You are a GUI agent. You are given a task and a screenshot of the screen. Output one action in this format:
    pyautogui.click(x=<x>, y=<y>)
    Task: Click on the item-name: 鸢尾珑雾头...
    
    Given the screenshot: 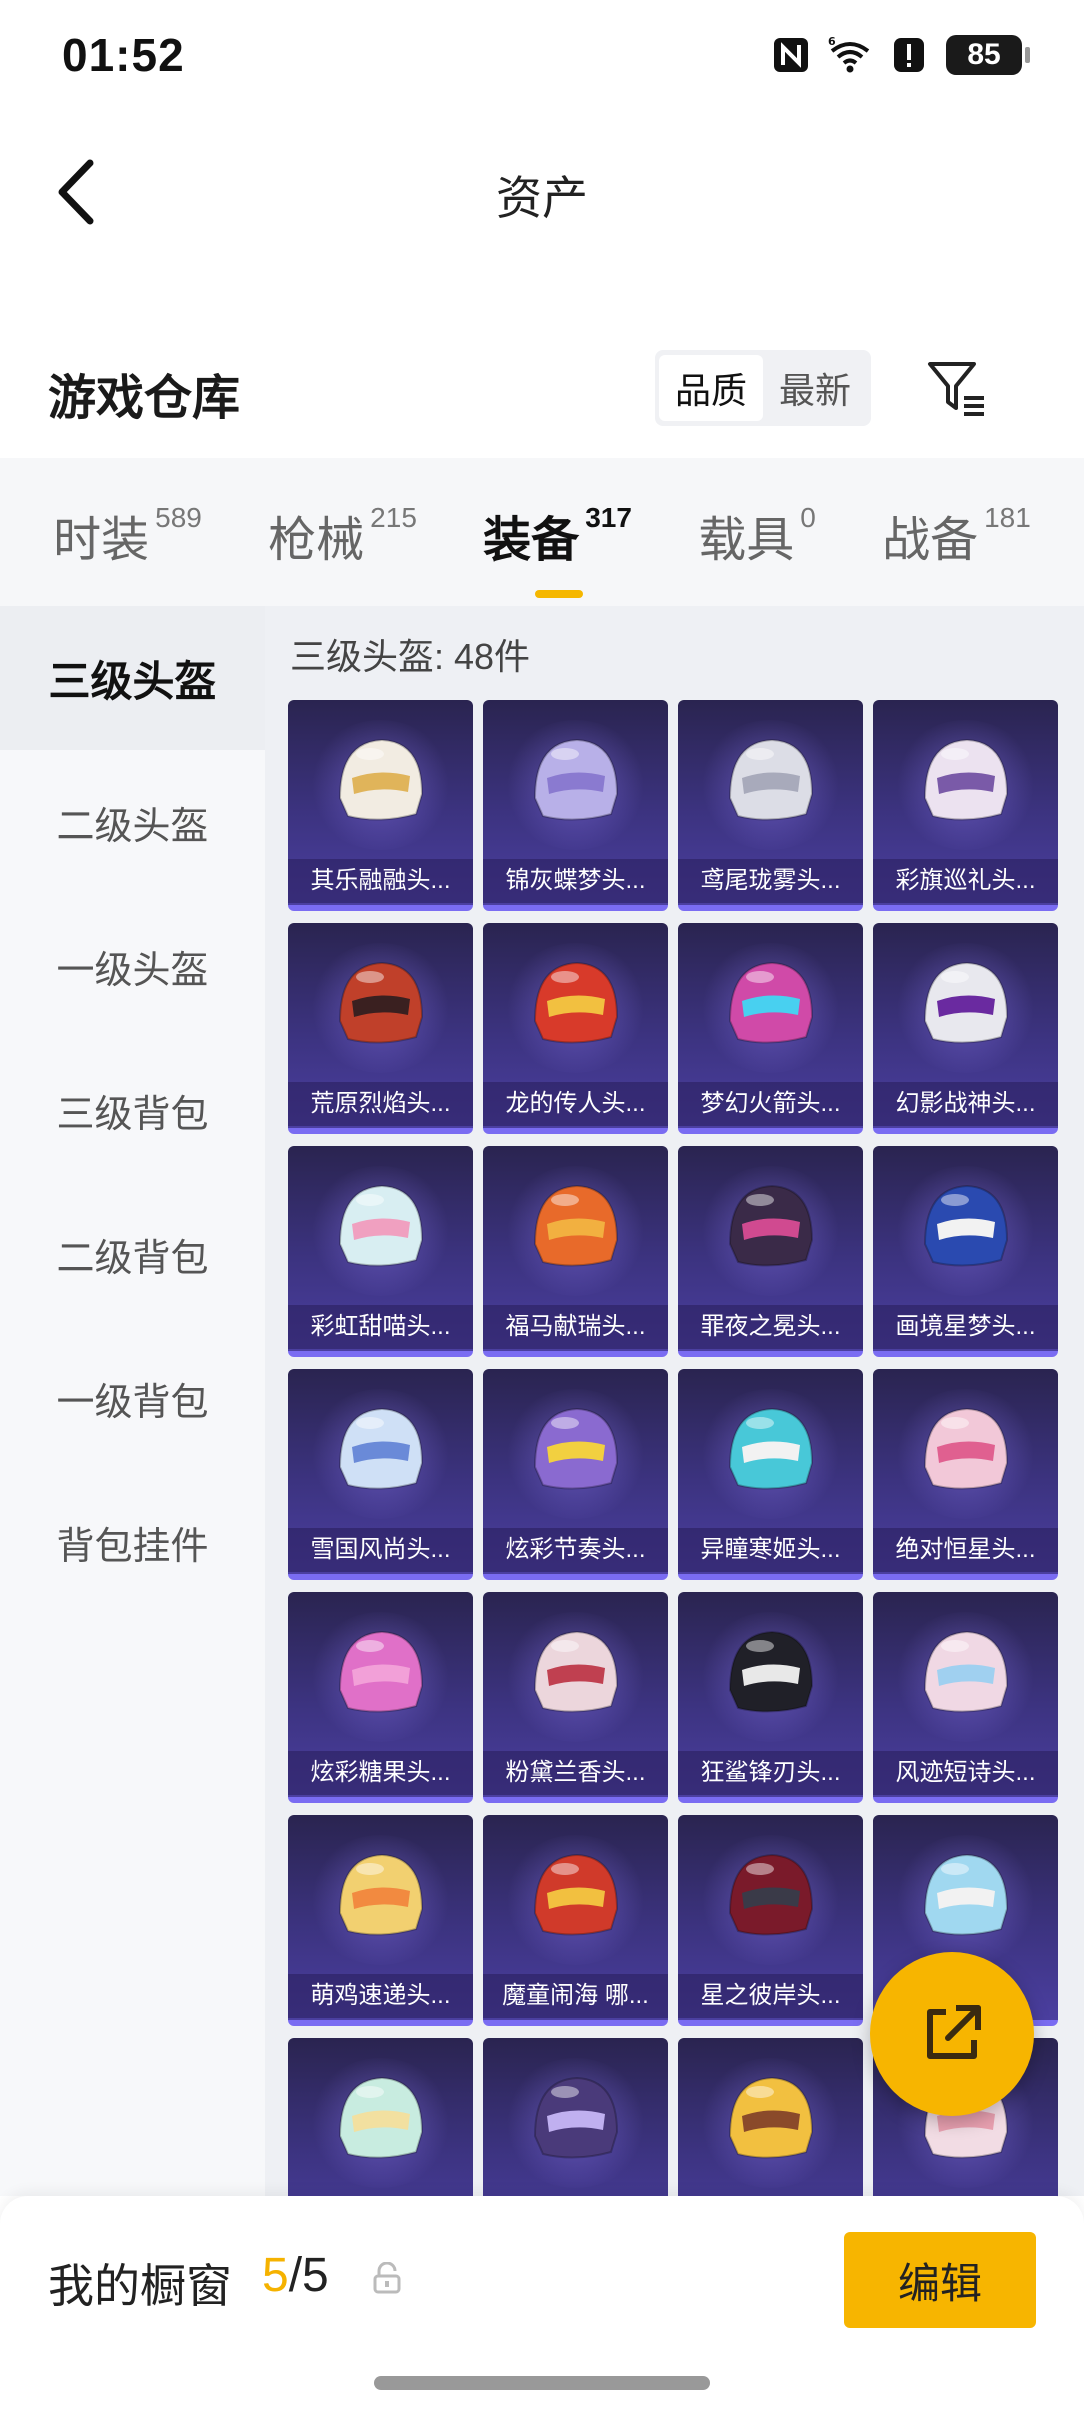 What is the action you would take?
    pyautogui.click(x=770, y=881)
    